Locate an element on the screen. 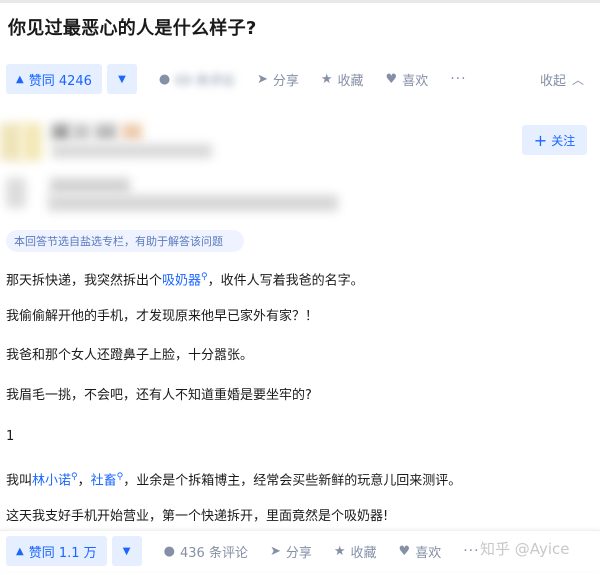 This screenshot has width=600, height=575. upvote-button: ▲ 赞同 1.1 万 is located at coordinates (56, 551).